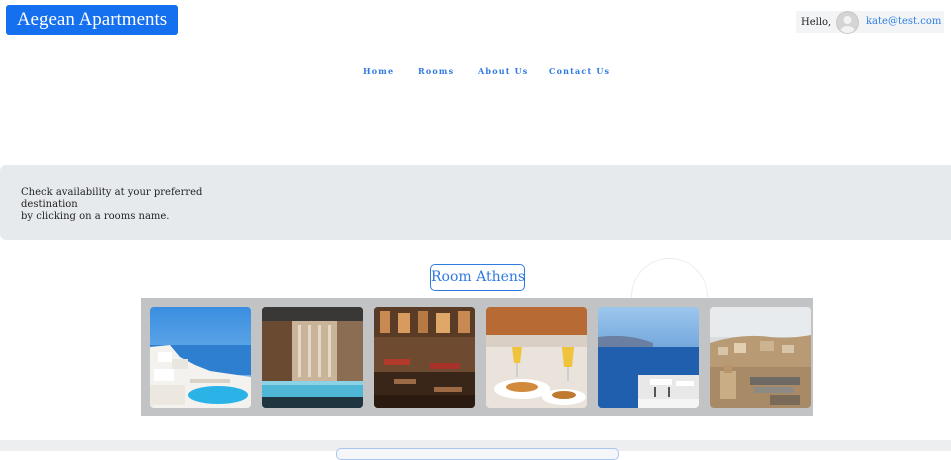 This screenshot has width=951, height=460. Describe the element at coordinates (903, 21) in the screenshot. I see `user-email-link: kate@test.com` at that location.